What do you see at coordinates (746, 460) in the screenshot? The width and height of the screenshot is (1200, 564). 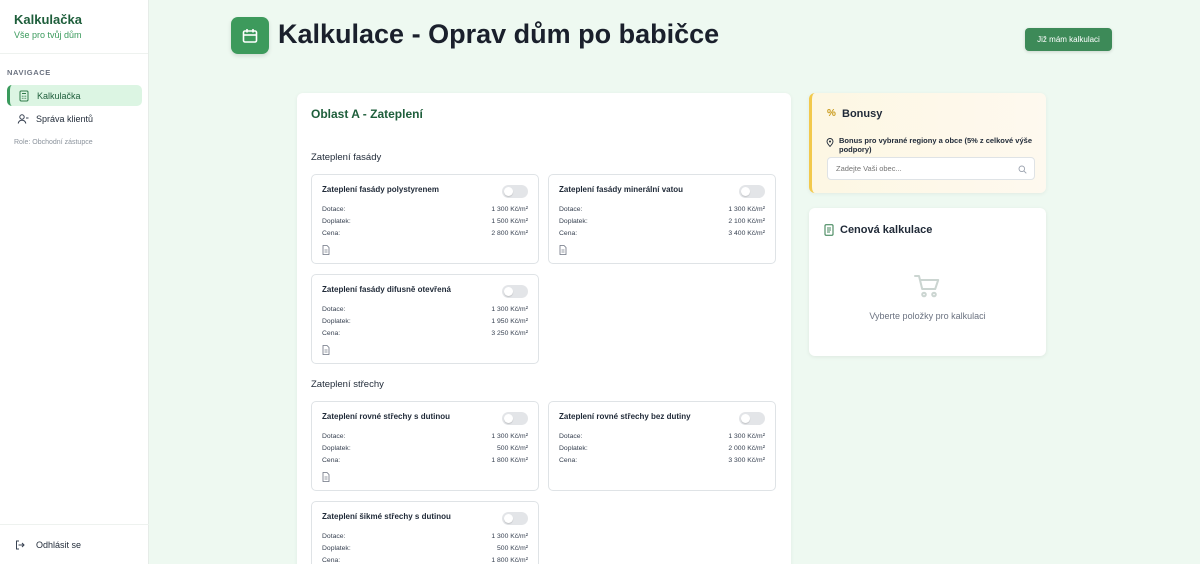 I see `row-value: 3 300 Kč/m²` at bounding box center [746, 460].